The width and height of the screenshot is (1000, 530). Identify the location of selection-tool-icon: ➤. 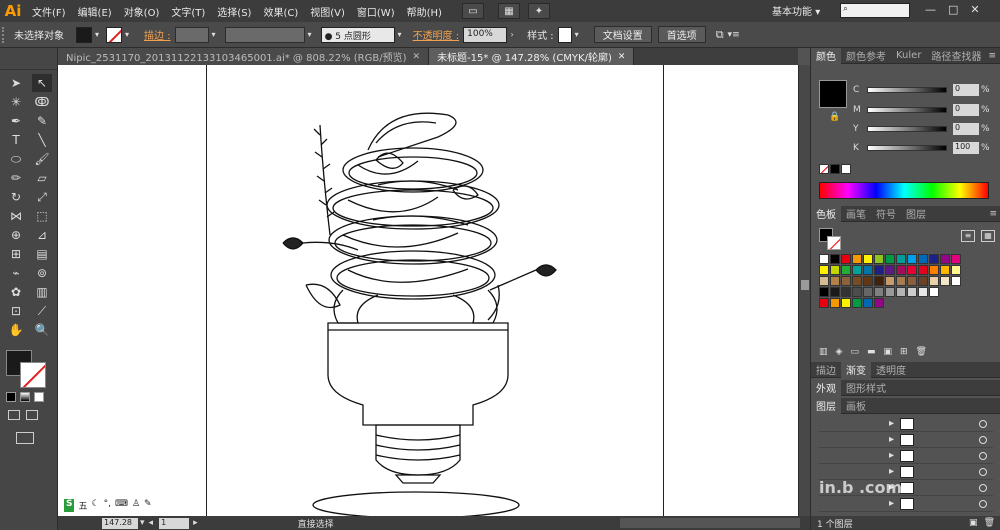
(16, 83).